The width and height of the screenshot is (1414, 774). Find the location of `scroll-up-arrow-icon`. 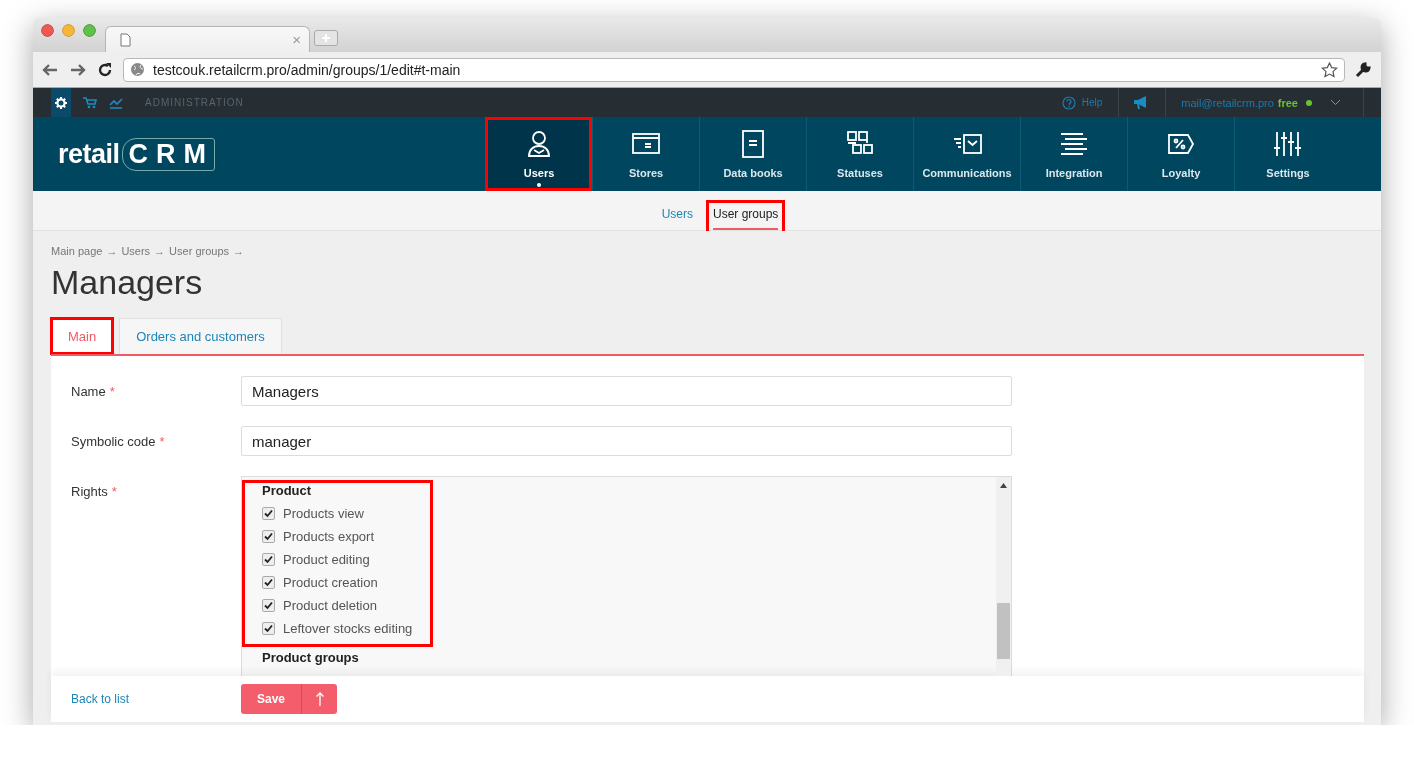

scroll-up-arrow-icon is located at coordinates (1003, 485).